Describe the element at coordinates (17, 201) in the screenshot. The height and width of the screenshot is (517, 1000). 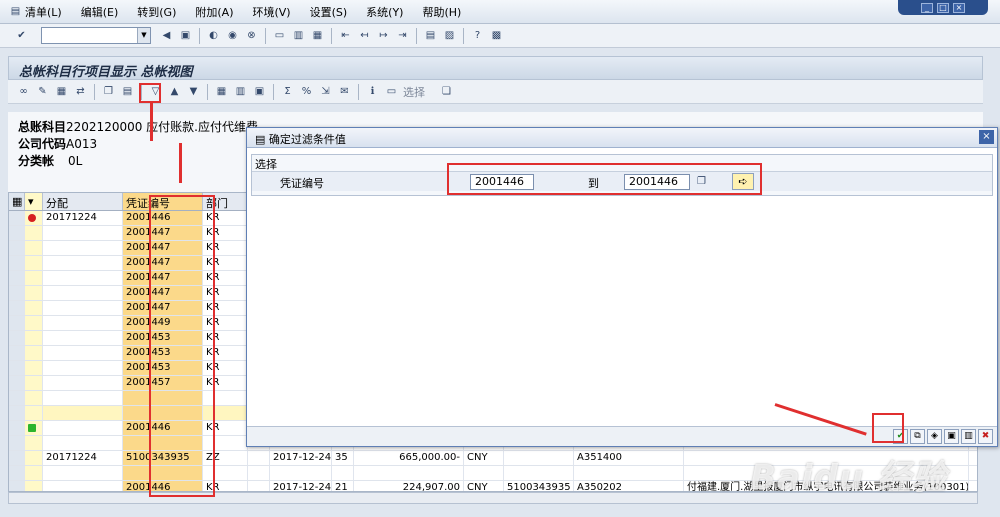
I see `select-all-icon: ▦` at that location.